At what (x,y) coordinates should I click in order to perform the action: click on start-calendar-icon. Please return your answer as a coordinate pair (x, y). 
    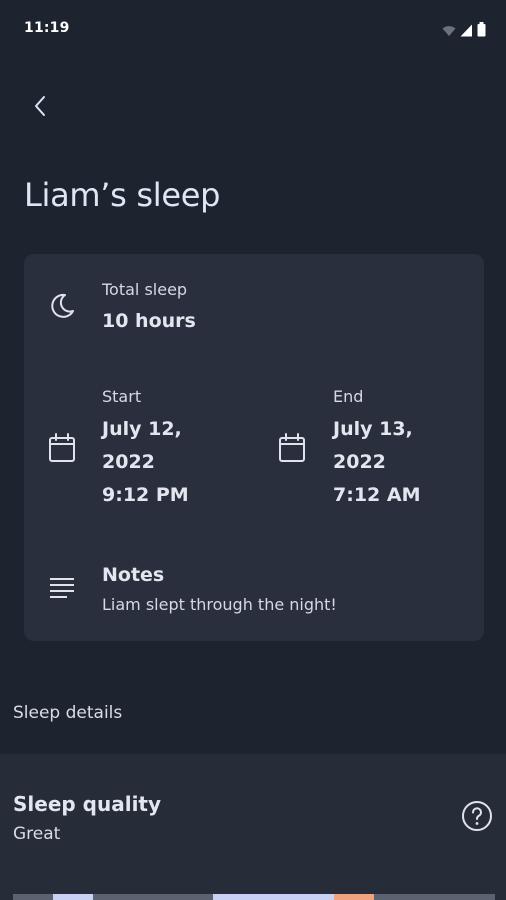
    Looking at the image, I should click on (62, 448).